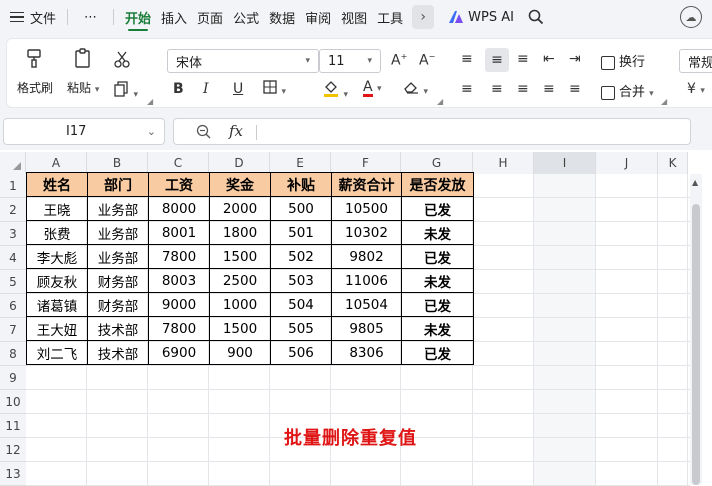 This screenshot has width=712, height=486. Describe the element at coordinates (691, 17) in the screenshot. I see `cloud-sync-icon: ☁` at that location.